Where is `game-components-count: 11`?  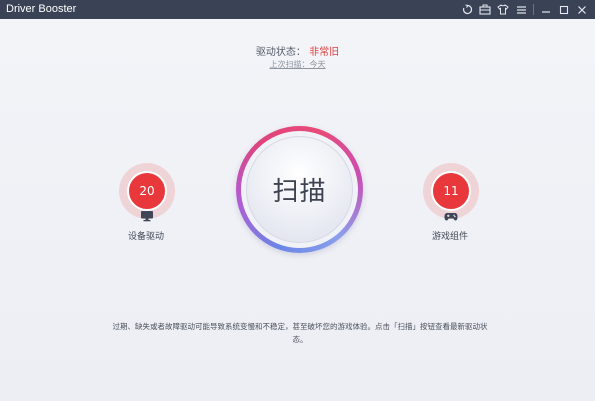
game-components-count: 11 is located at coordinates (451, 191).